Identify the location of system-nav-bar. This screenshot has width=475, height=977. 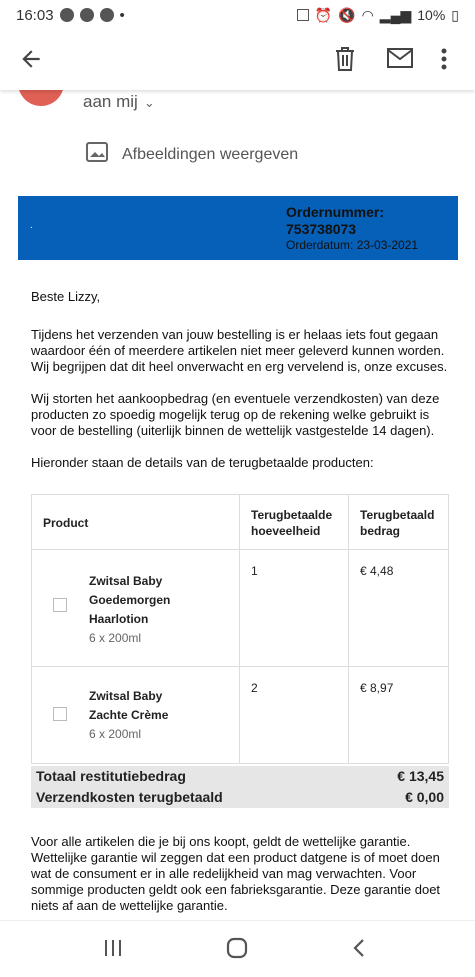
(237, 948).